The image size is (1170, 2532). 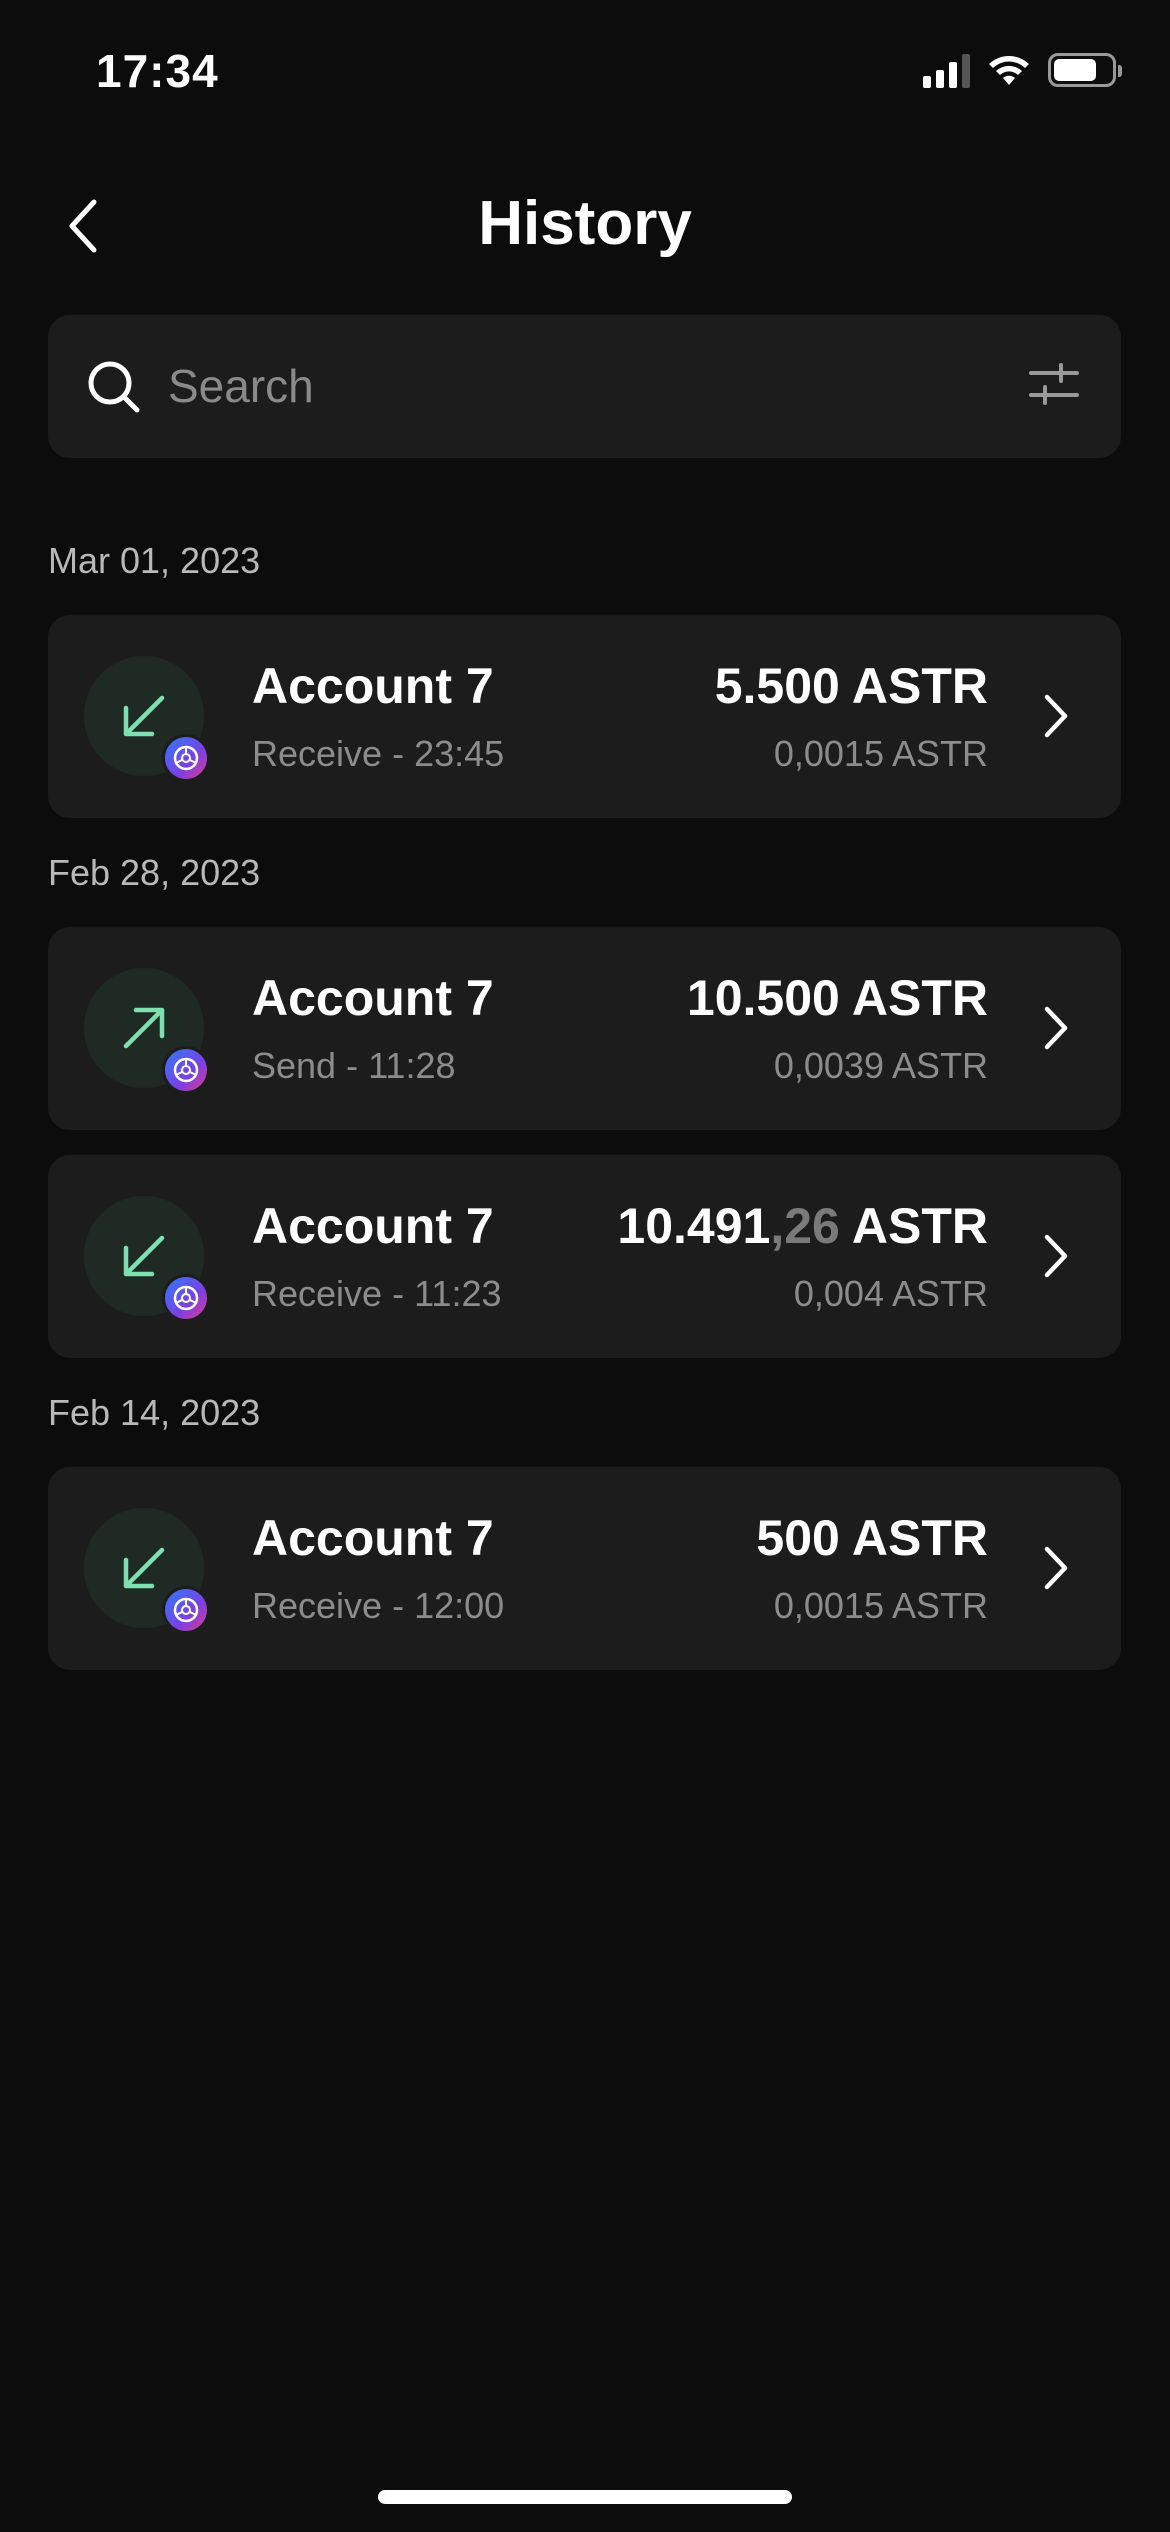 What do you see at coordinates (154, 560) in the screenshot?
I see `date-header: Mar 01, 2023` at bounding box center [154, 560].